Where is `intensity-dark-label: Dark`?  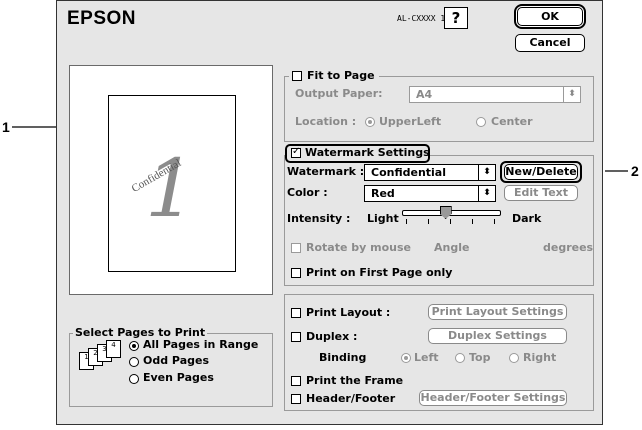
intensity-dark-label: Dark is located at coordinates (527, 218).